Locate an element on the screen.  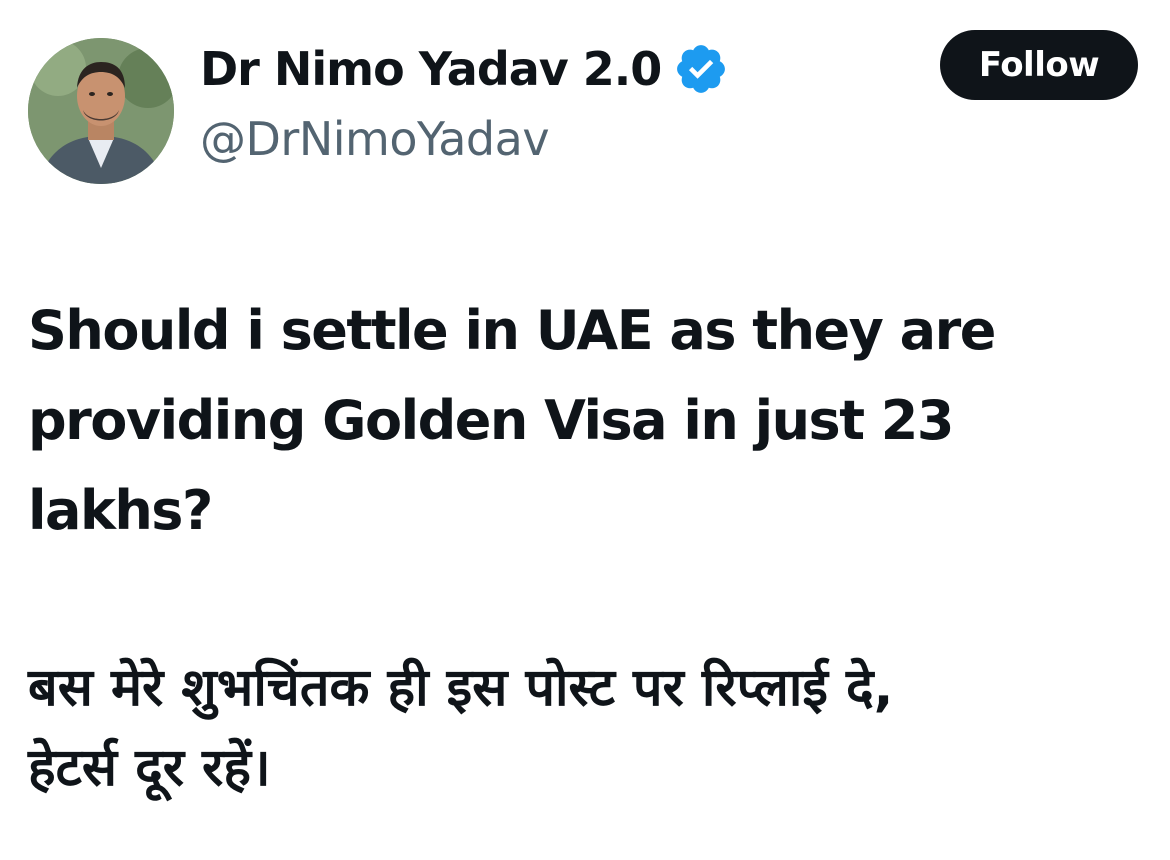
profile-photo is located at coordinates (101, 111).